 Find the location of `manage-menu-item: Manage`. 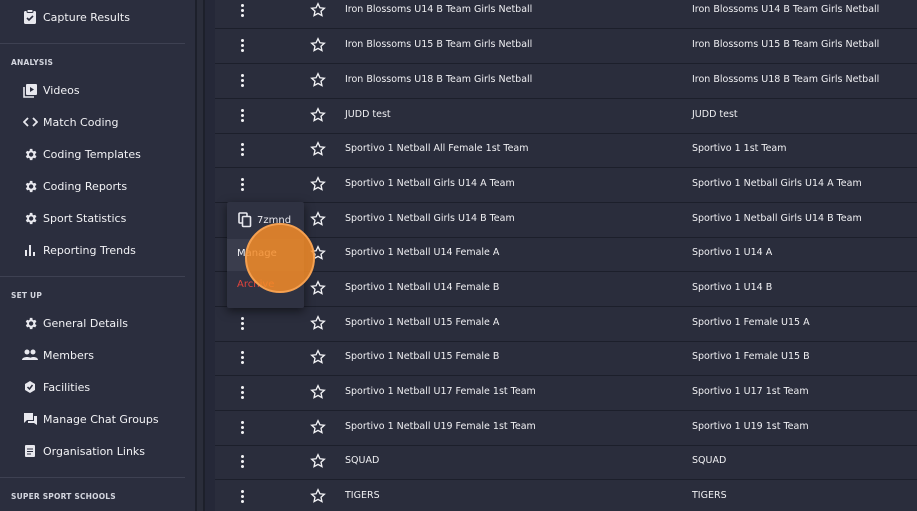

manage-menu-item: Manage is located at coordinates (265, 255).